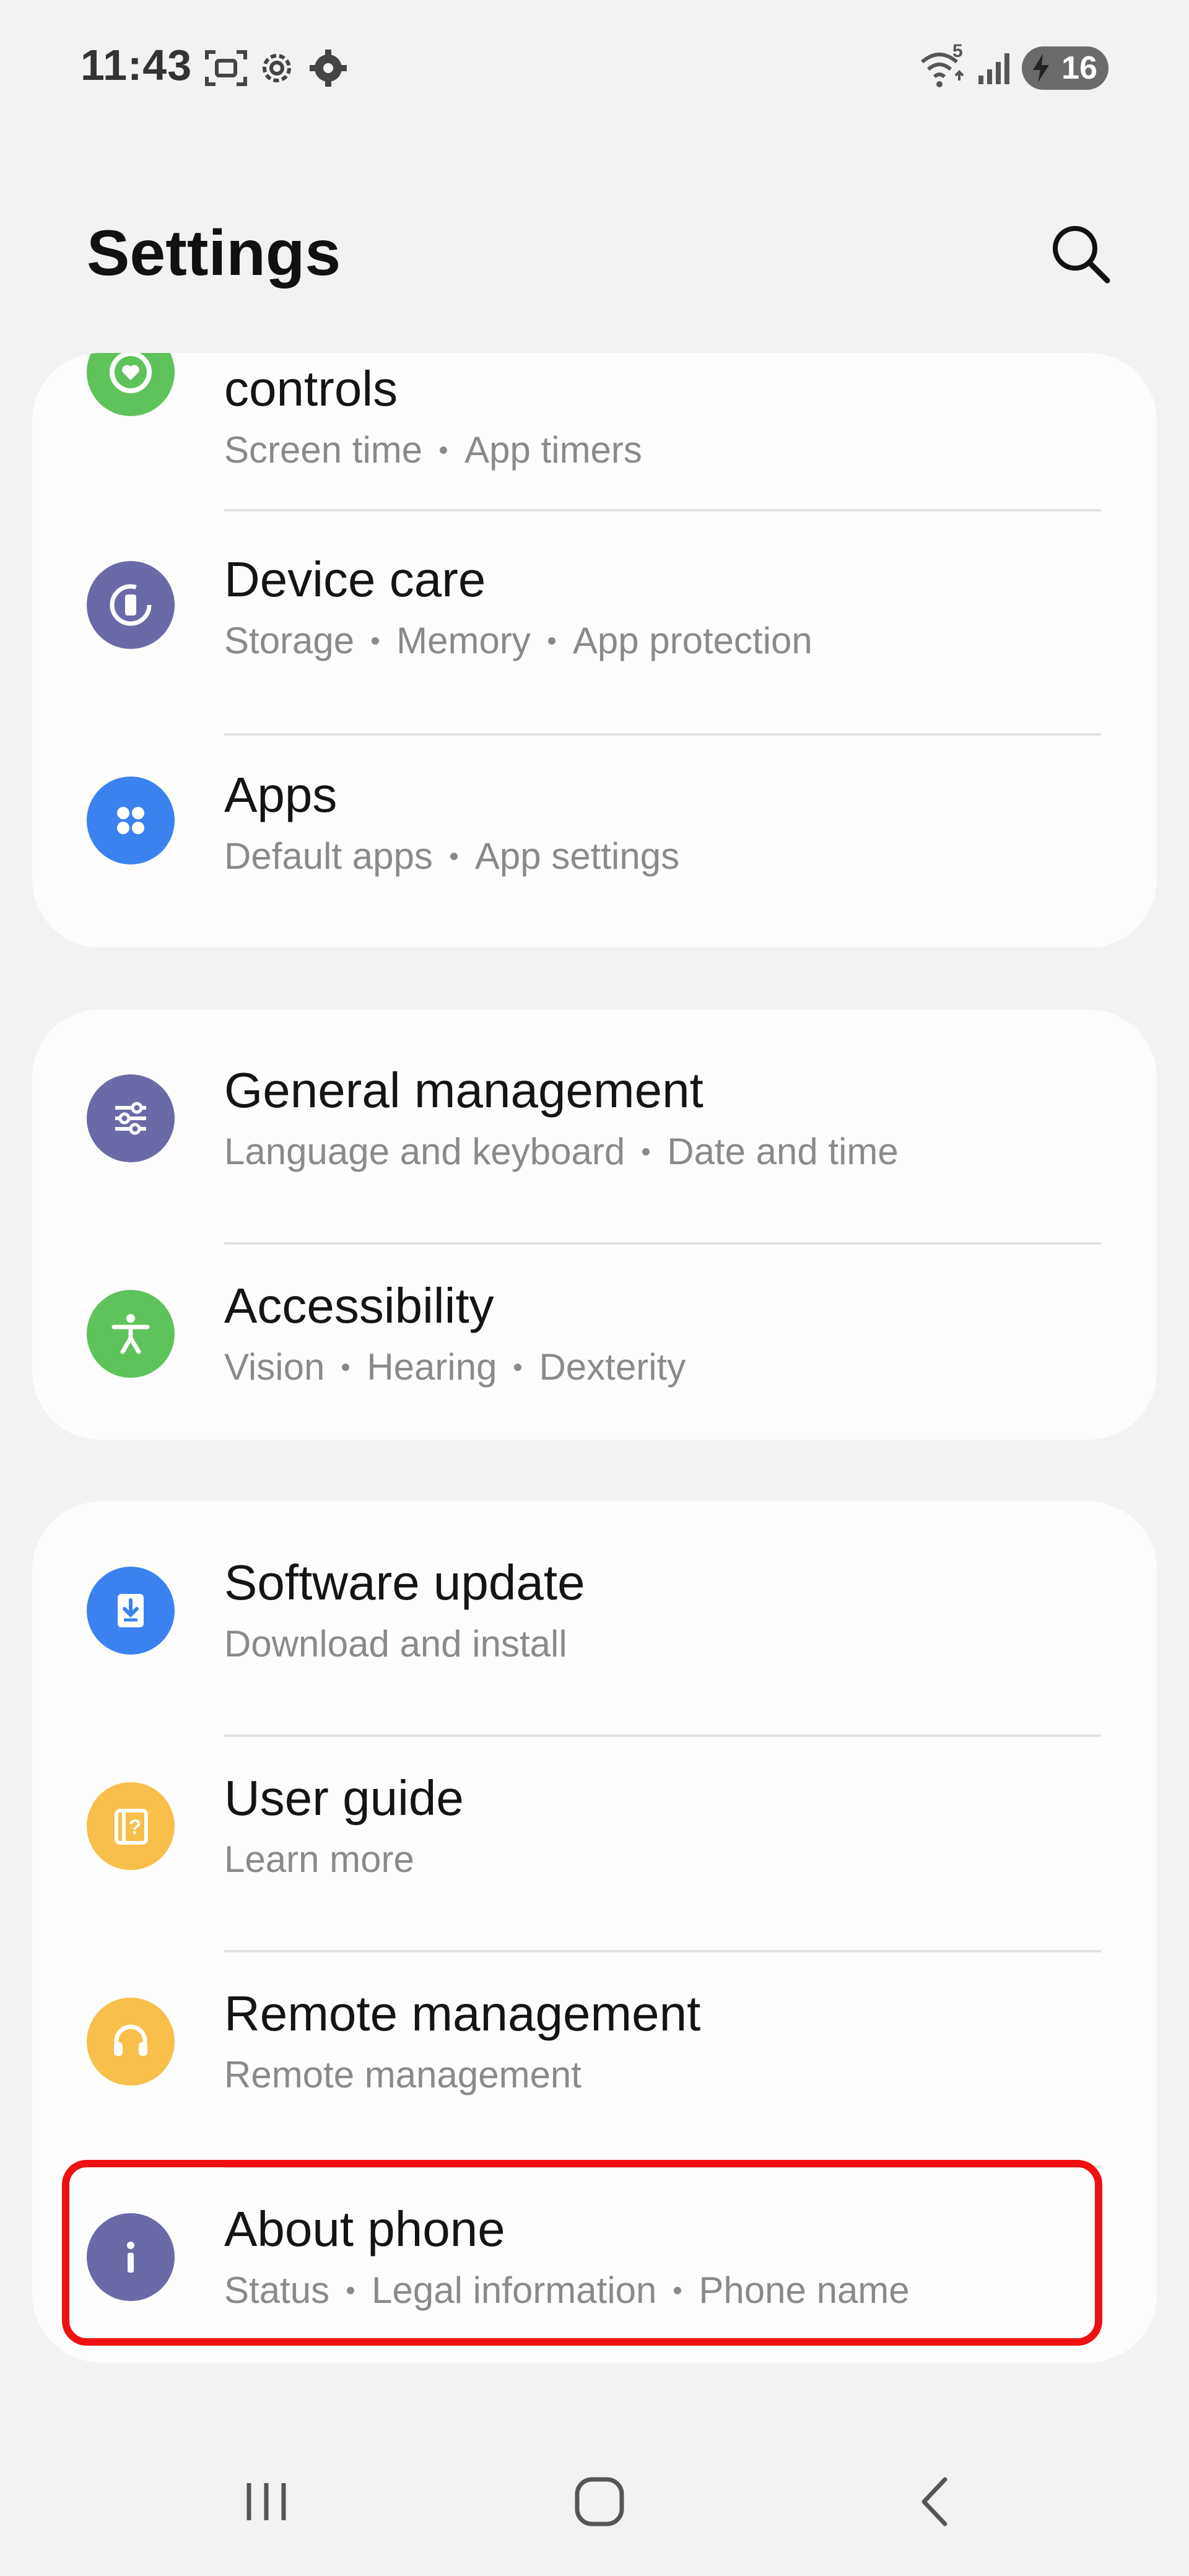 Image resolution: width=1189 pixels, height=2576 pixels. What do you see at coordinates (319, 1859) in the screenshot?
I see `item-subtitle: Learn more` at bounding box center [319, 1859].